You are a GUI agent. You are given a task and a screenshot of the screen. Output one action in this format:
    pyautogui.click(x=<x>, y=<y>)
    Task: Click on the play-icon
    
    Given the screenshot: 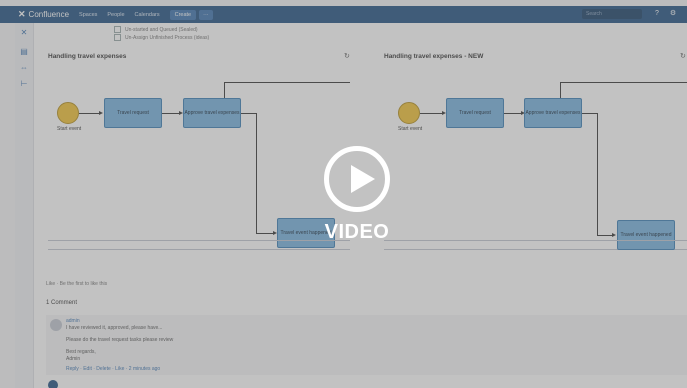 What is the action you would take?
    pyautogui.click(x=363, y=179)
    